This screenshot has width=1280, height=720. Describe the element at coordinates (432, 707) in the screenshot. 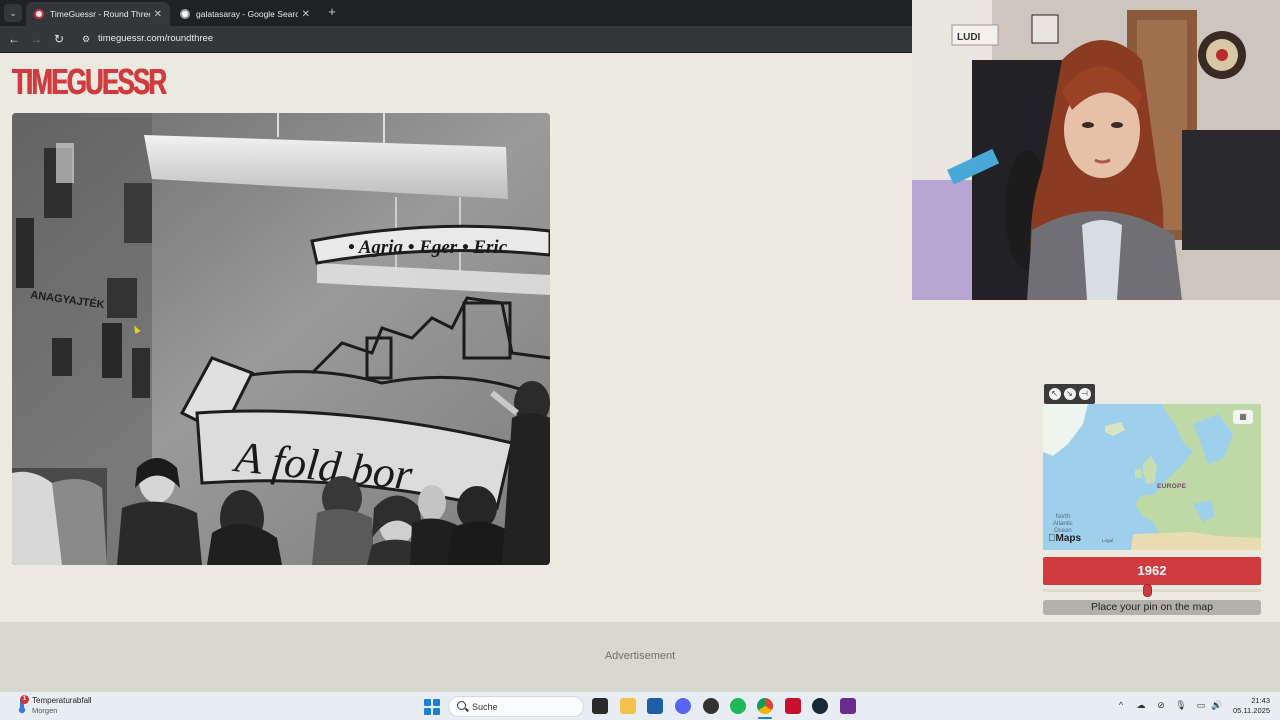

I see `windows-start-icon` at that location.